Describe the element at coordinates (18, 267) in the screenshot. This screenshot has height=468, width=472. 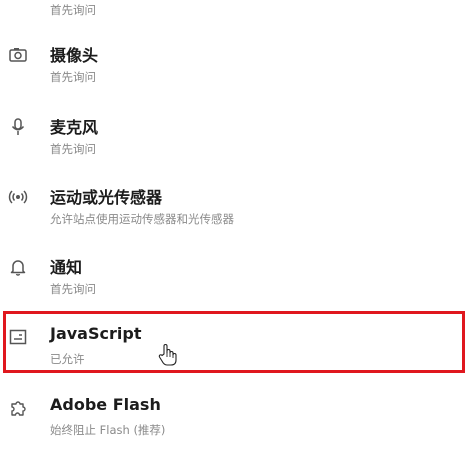
I see `bell-icon` at that location.